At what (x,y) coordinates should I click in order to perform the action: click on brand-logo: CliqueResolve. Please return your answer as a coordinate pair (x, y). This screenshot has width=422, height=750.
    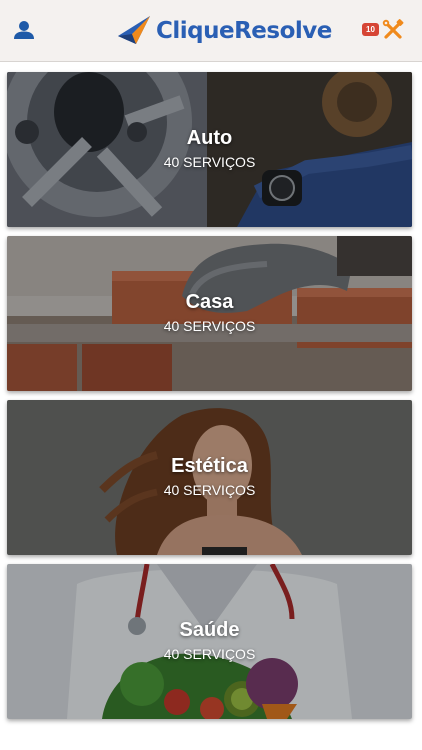
    Looking at the image, I should click on (224, 31).